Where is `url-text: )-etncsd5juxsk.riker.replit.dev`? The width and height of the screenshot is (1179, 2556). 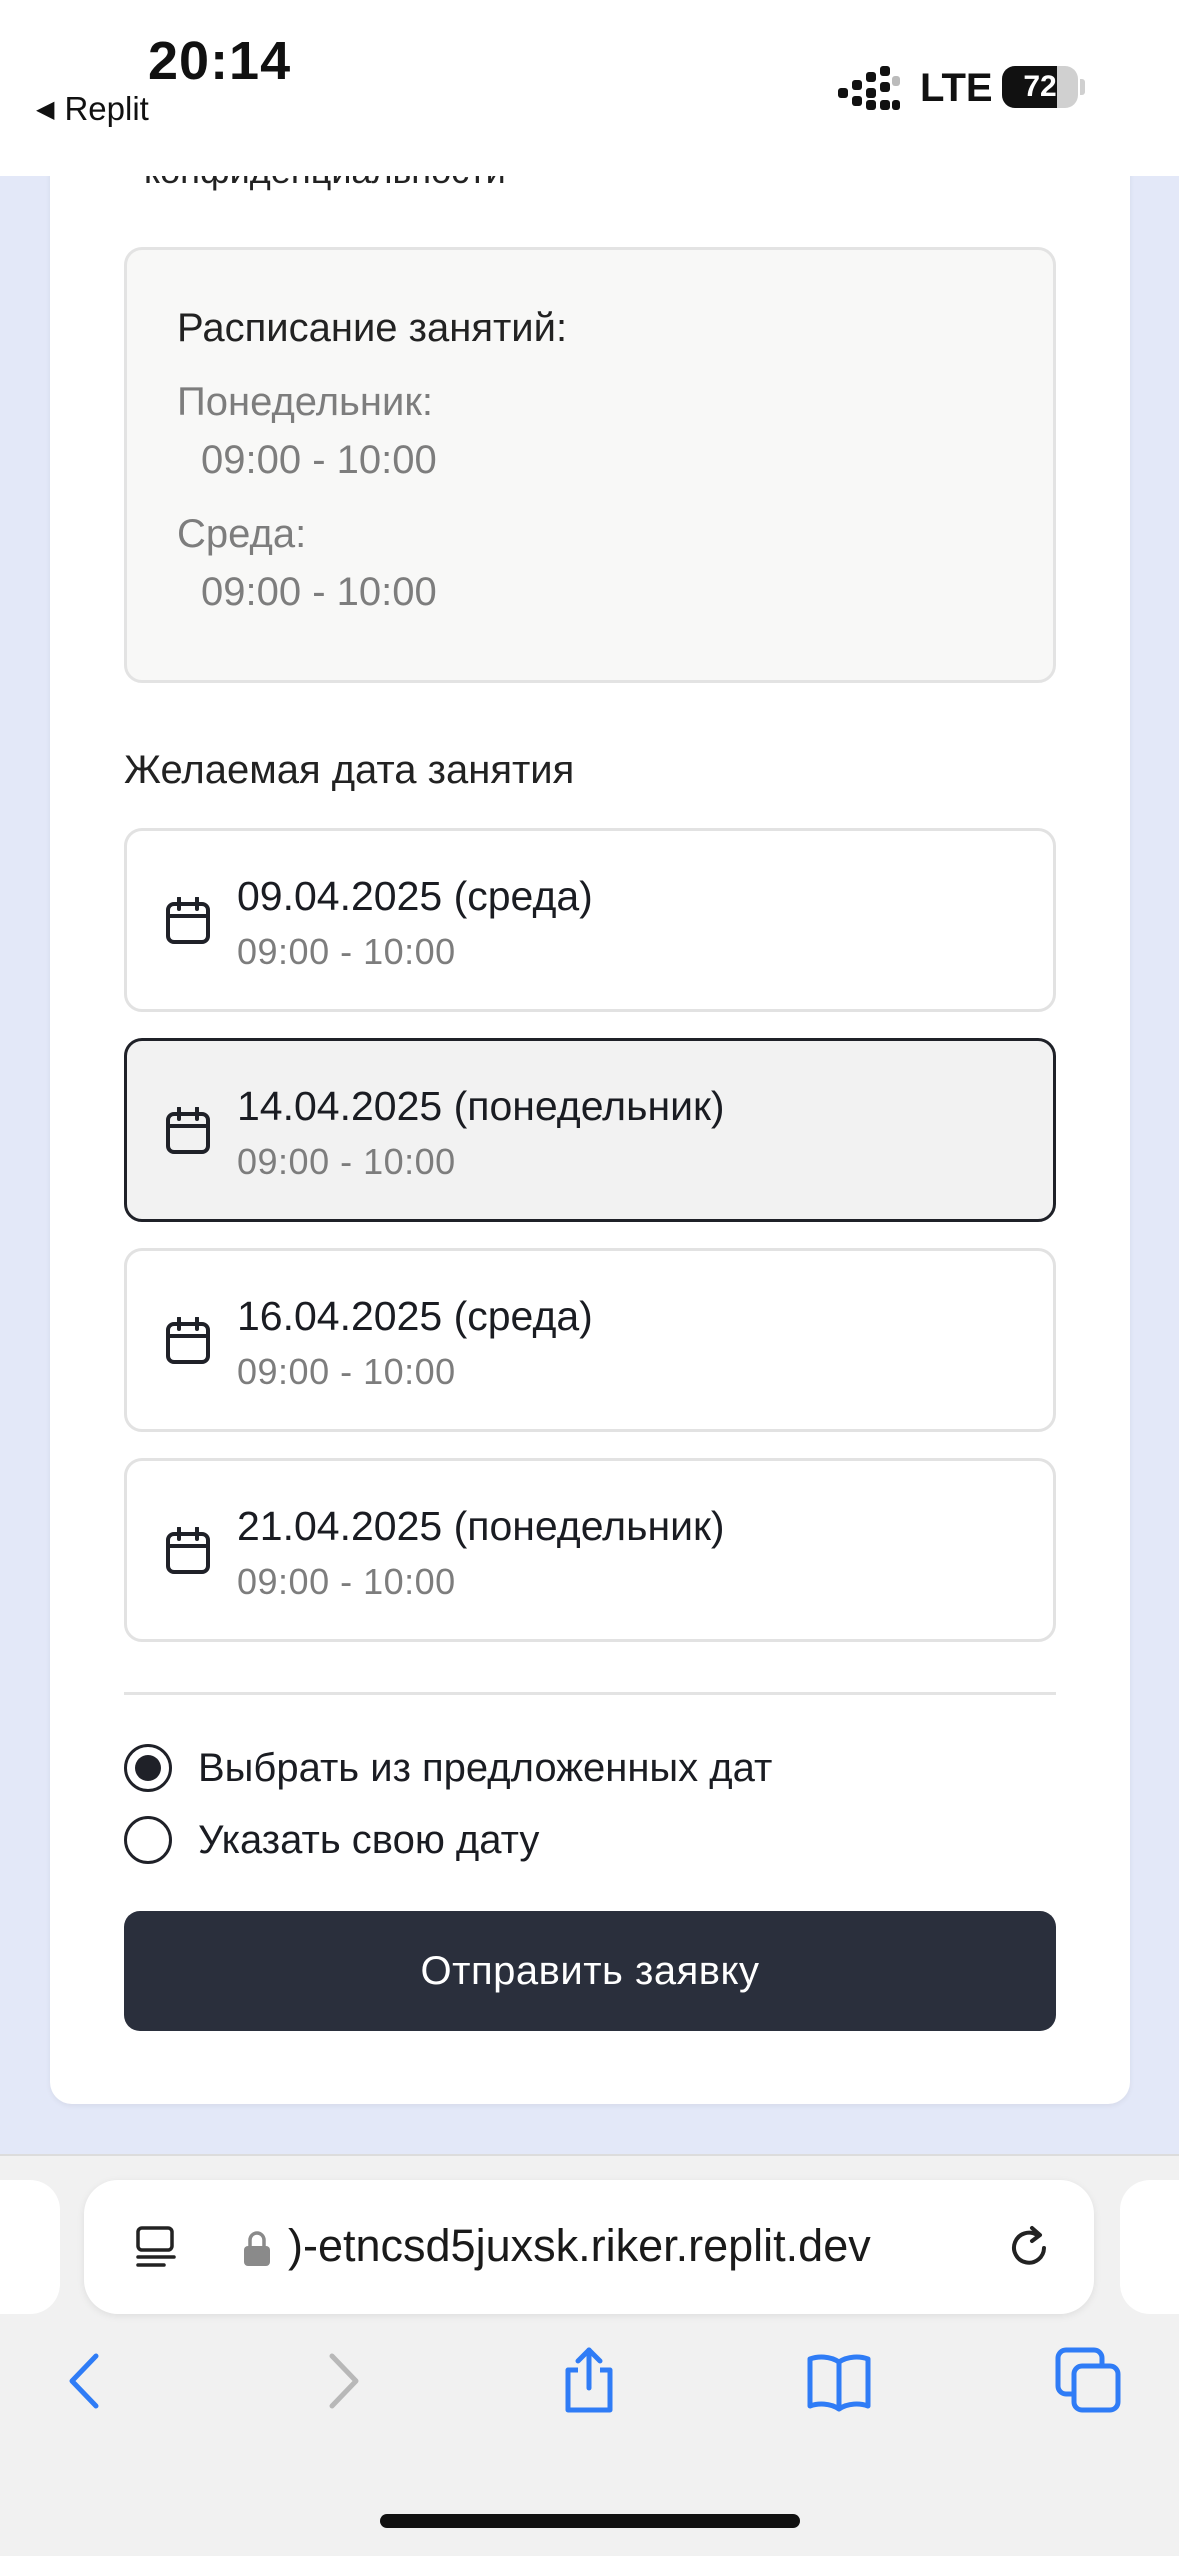 url-text: )-etncsd5juxsk.riker.replit.dev is located at coordinates (579, 2245).